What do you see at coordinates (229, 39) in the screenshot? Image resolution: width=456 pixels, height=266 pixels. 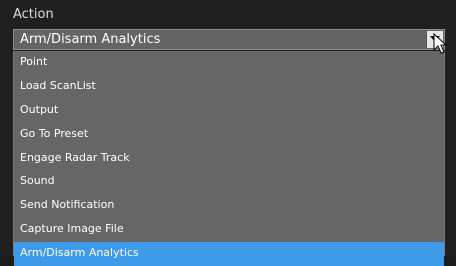 I see `action-select: Arm/Disarm Analytics` at bounding box center [229, 39].